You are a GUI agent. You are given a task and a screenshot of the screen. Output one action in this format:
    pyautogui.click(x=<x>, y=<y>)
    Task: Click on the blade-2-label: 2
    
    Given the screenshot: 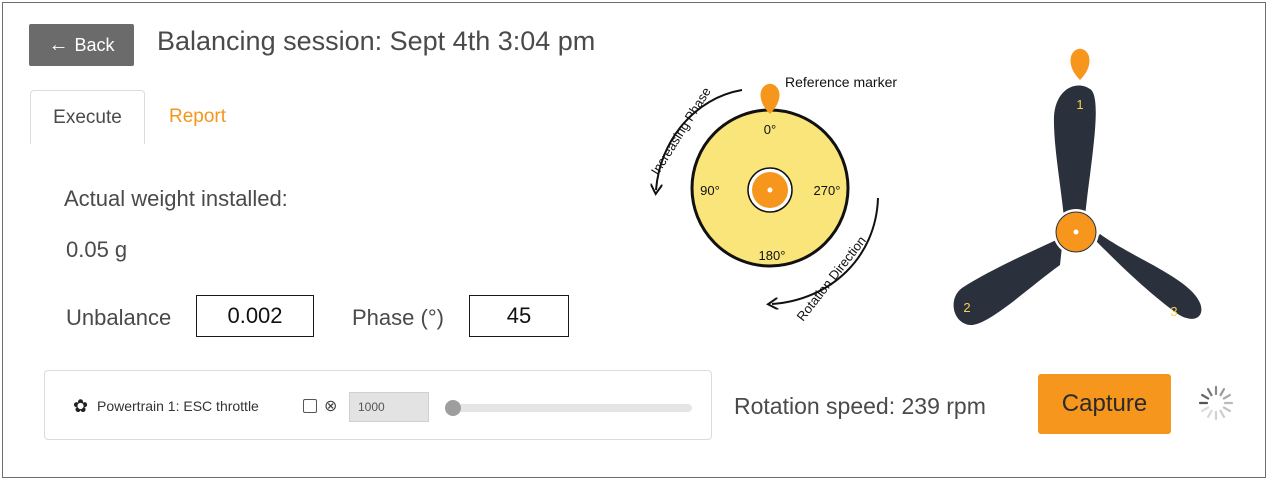 What is the action you would take?
    pyautogui.click(x=966, y=307)
    